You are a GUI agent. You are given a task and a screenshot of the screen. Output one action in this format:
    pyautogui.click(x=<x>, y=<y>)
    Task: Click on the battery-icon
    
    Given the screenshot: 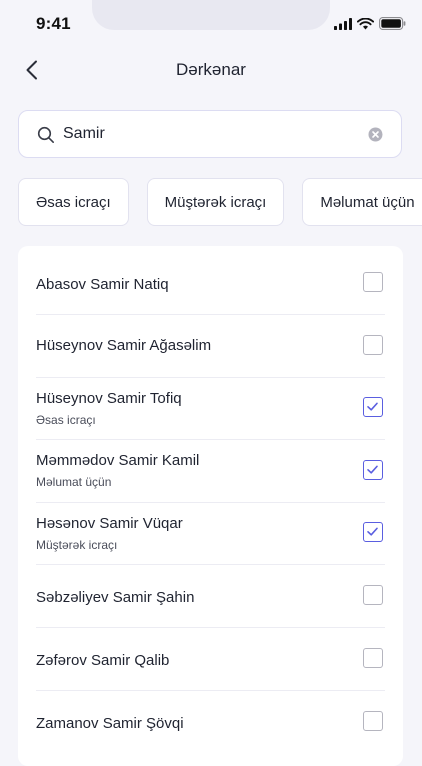 What is the action you would take?
    pyautogui.click(x=392, y=23)
    